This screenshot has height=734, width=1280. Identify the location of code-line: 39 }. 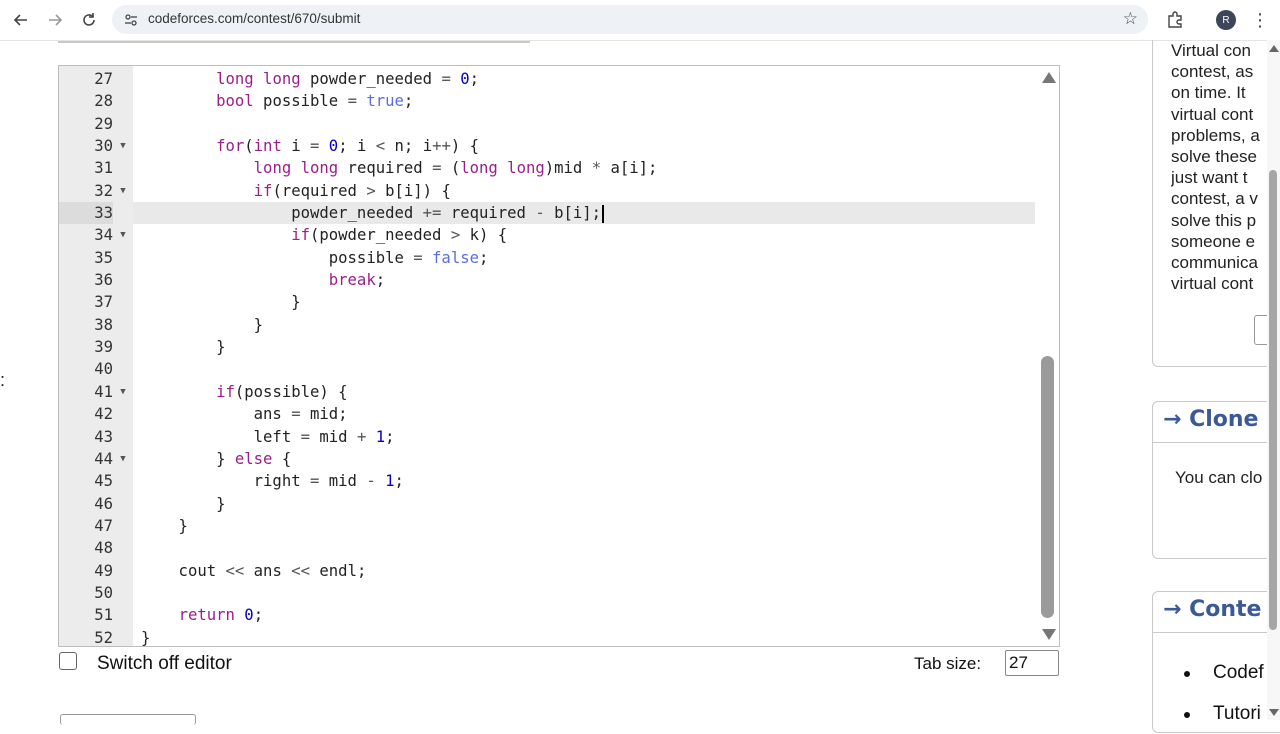
(547, 347).